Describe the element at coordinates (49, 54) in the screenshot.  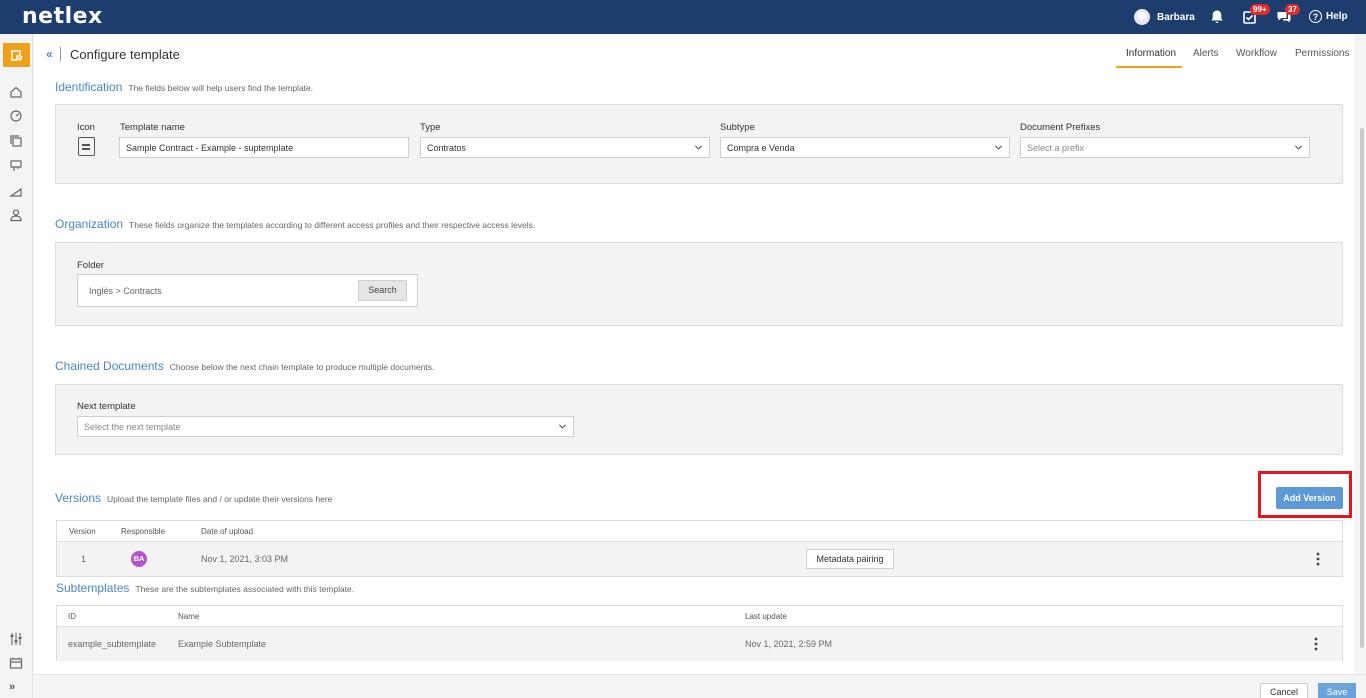
I see `collapse-panel-button: «` at that location.